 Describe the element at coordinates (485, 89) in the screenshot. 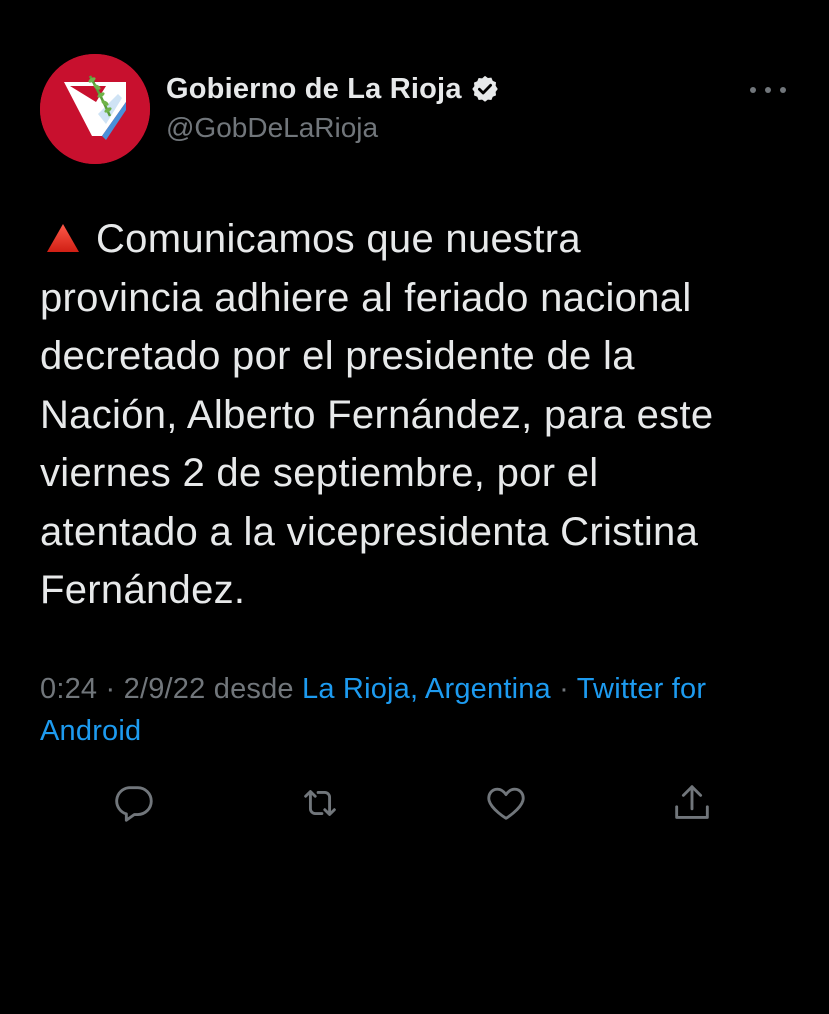

I see `verified-badge-icon` at that location.